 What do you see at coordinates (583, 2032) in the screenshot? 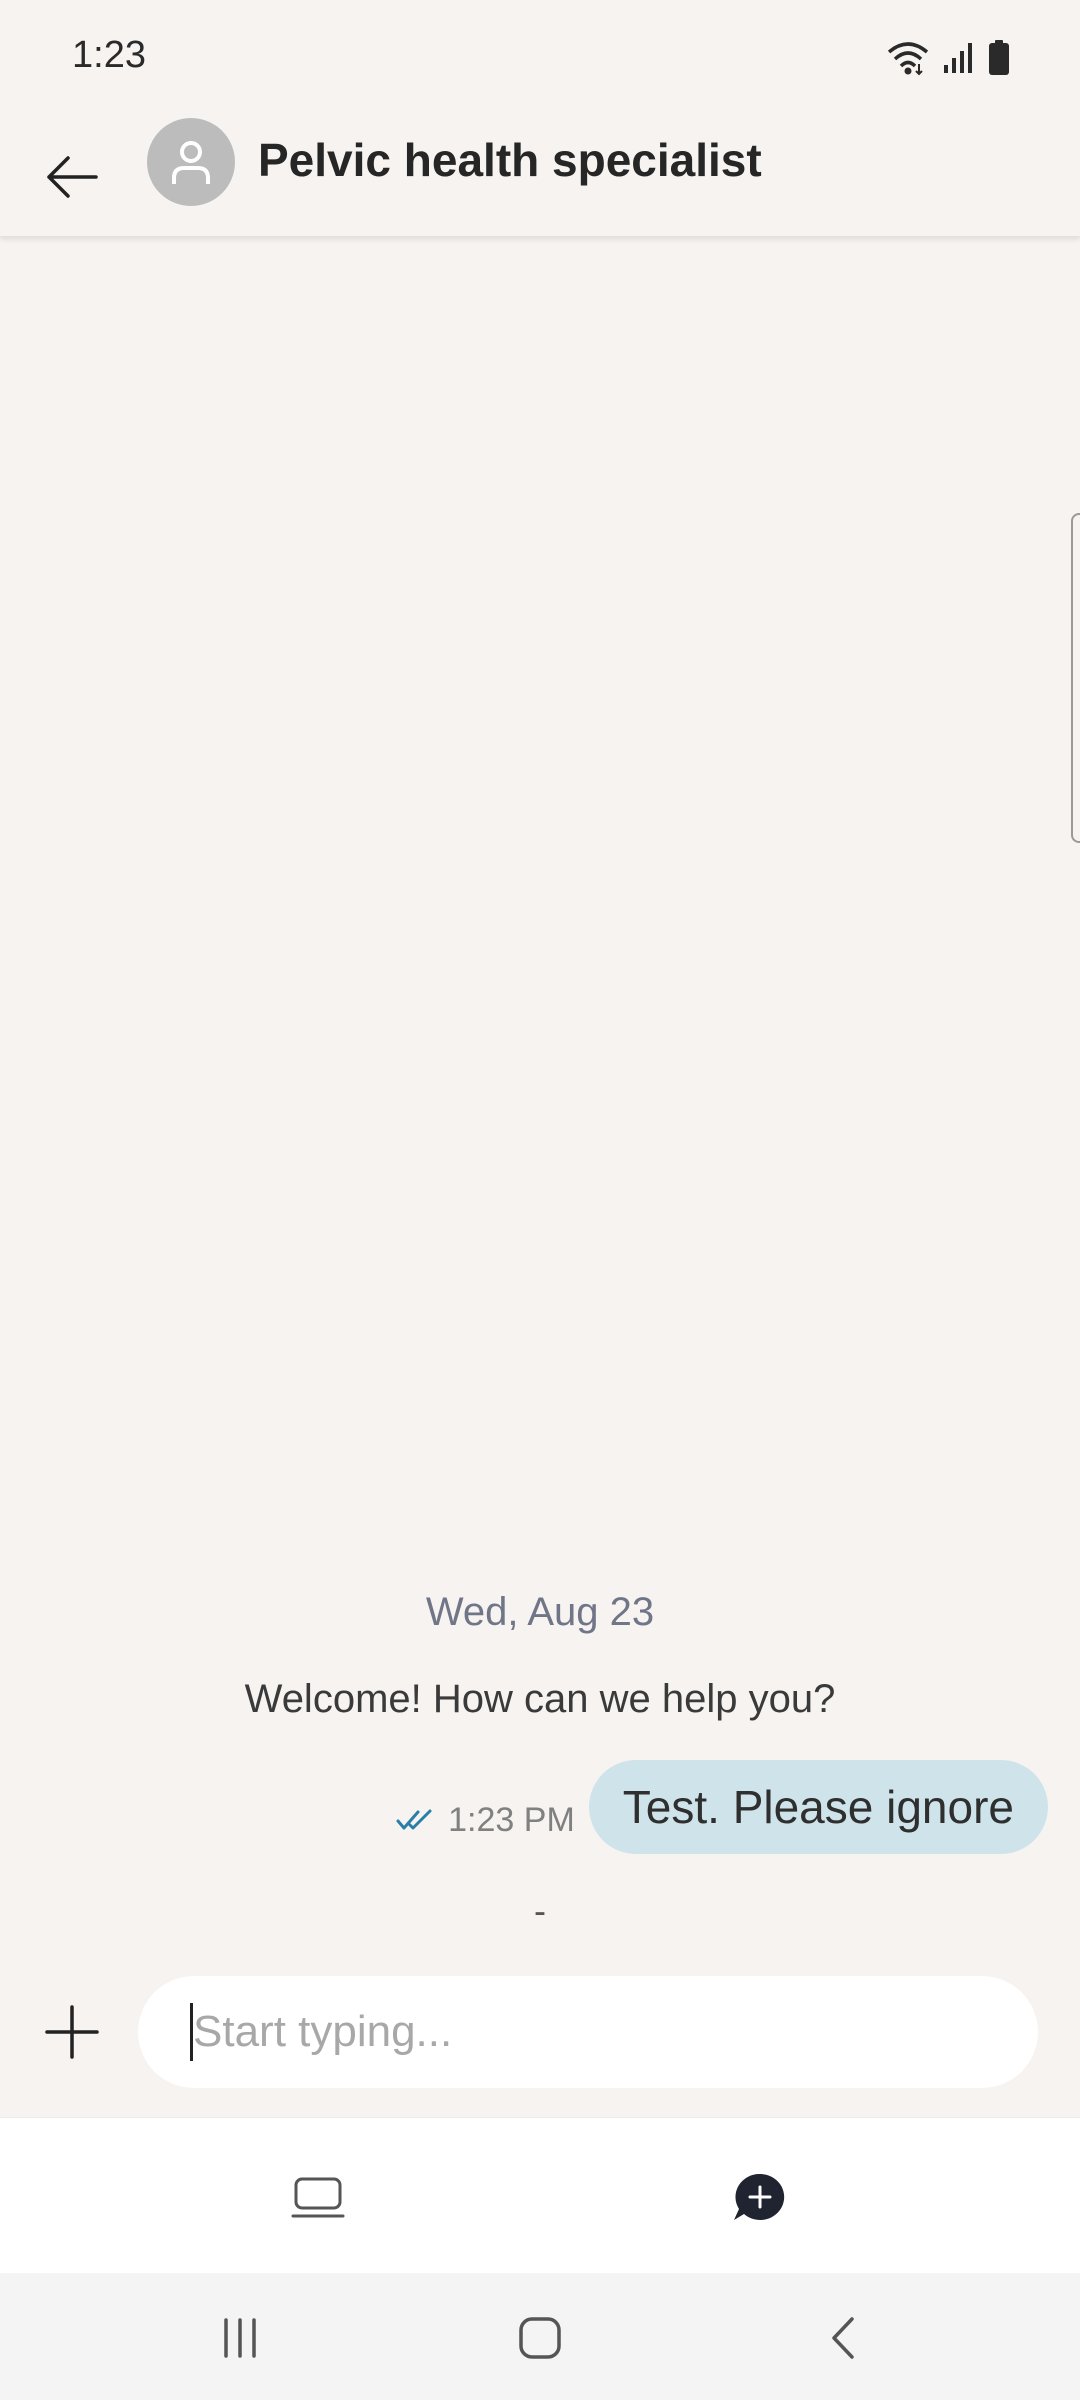
I see `message-input` at bounding box center [583, 2032].